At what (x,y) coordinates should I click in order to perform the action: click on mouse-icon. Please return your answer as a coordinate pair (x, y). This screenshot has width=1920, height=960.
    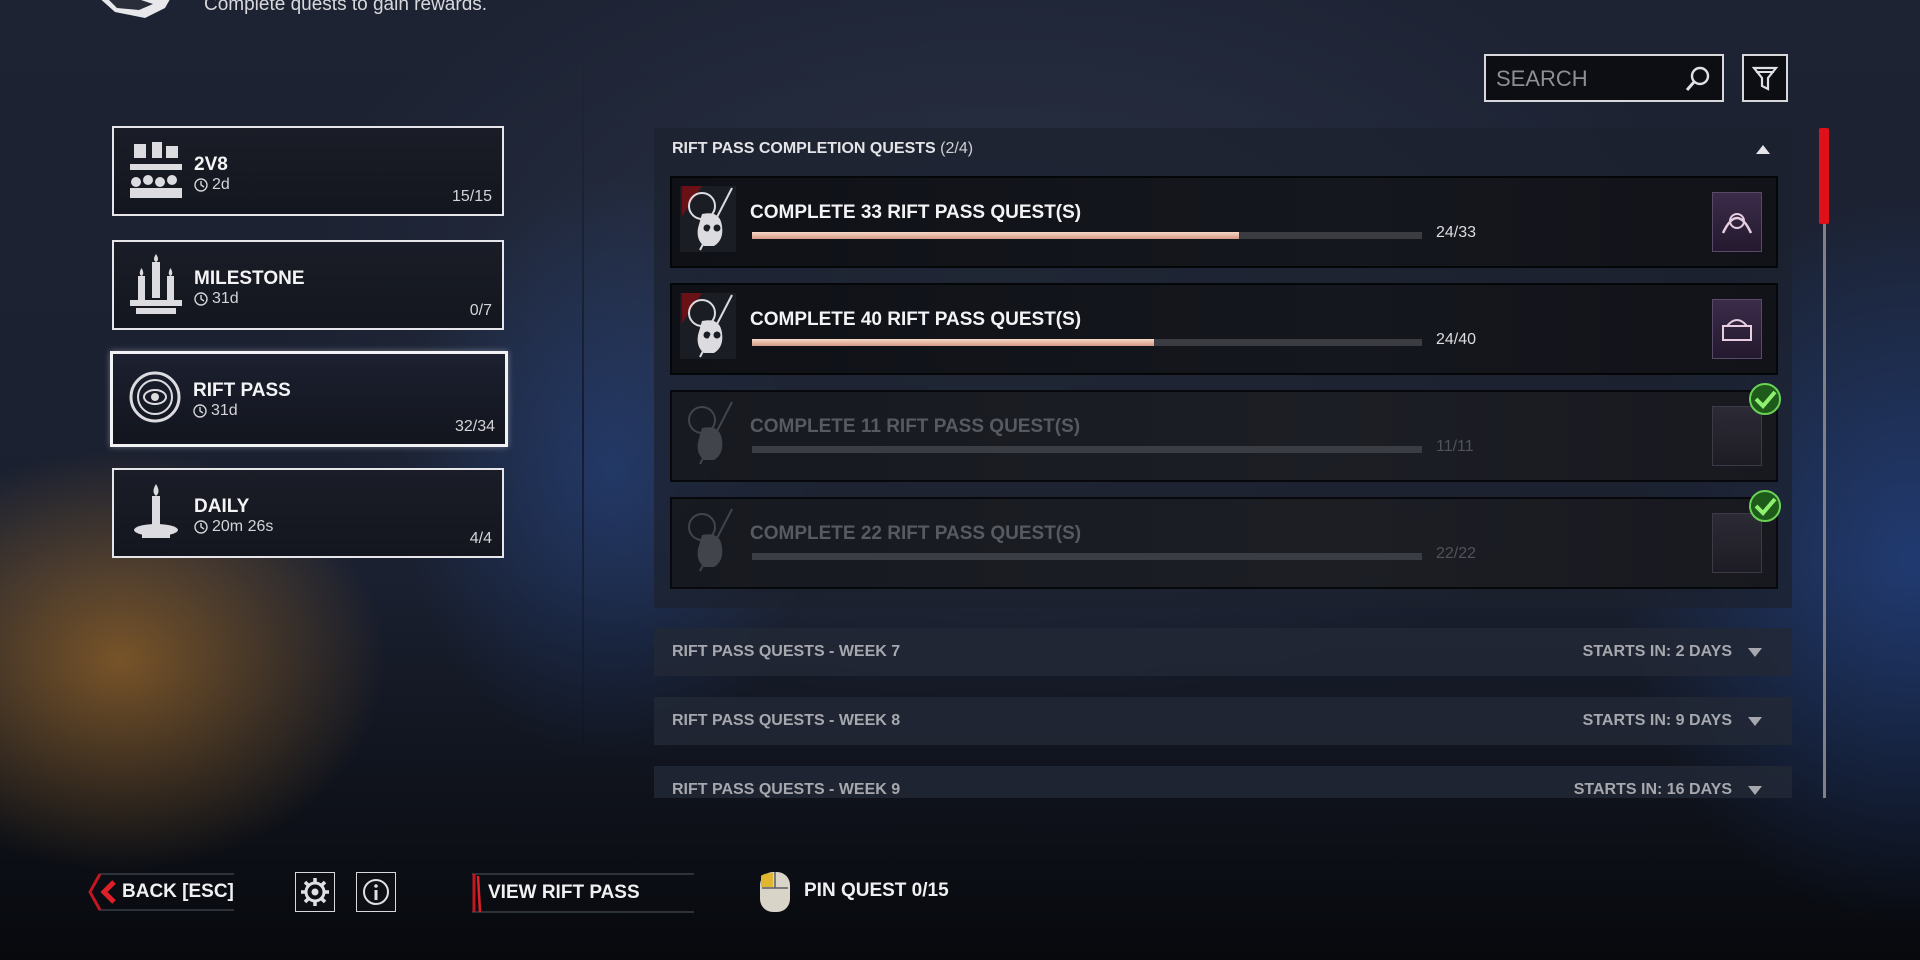
    Looking at the image, I should click on (775, 892).